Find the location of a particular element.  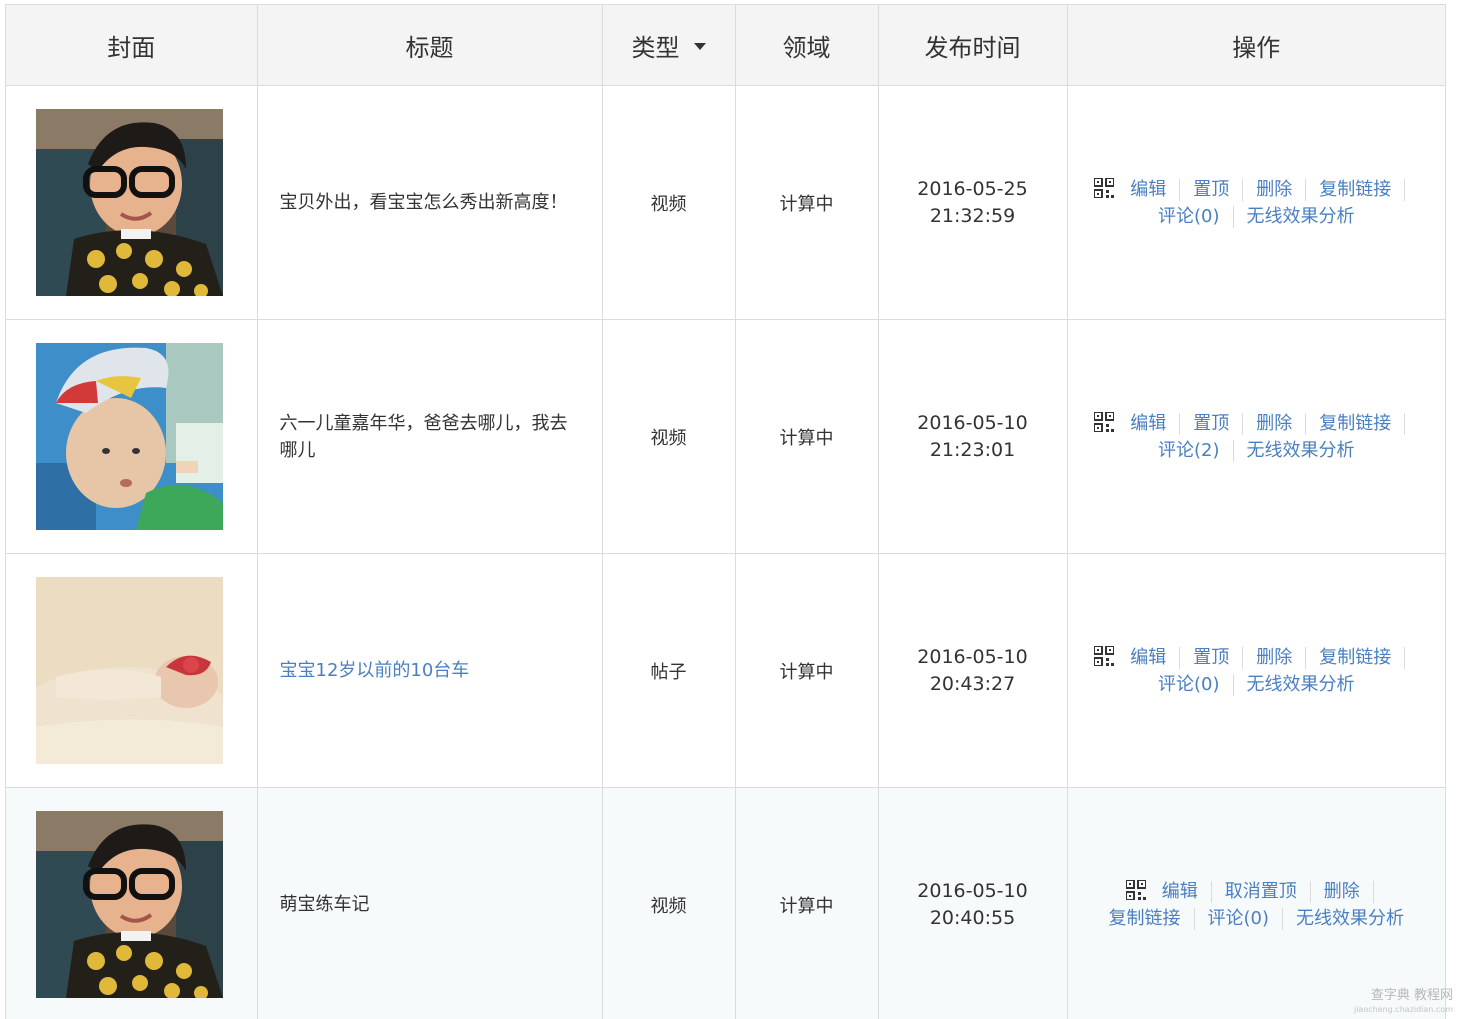

cover-thumbnail-child-cap is located at coordinates (129, 436).